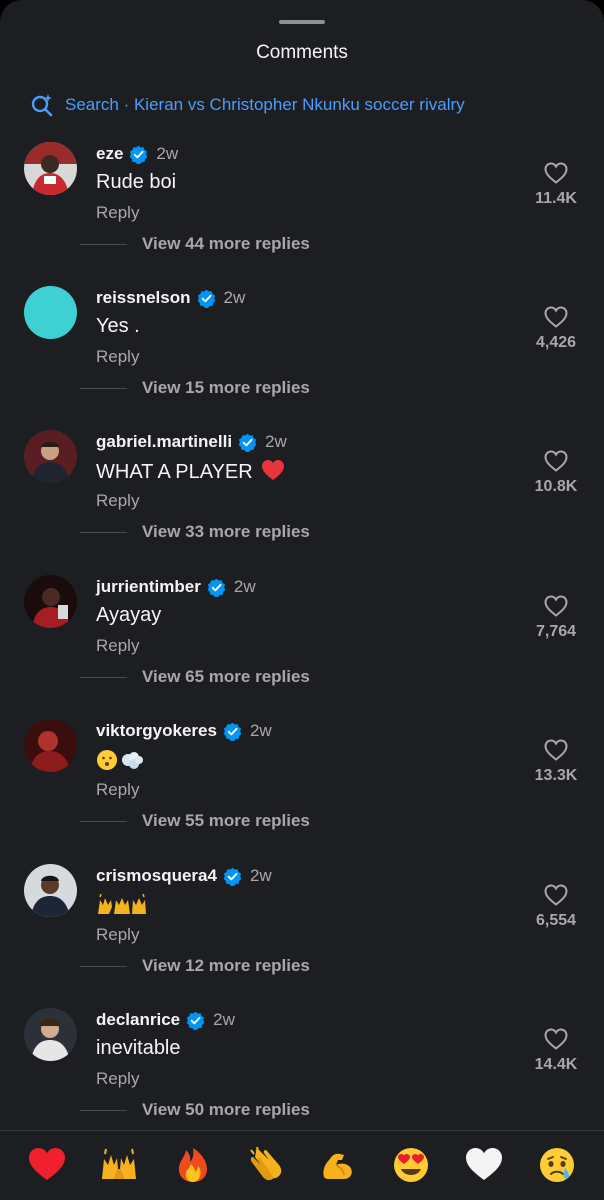 The width and height of the screenshot is (604, 1200). Describe the element at coordinates (556, 775) in the screenshot. I see `like-count: 13.3K` at that location.